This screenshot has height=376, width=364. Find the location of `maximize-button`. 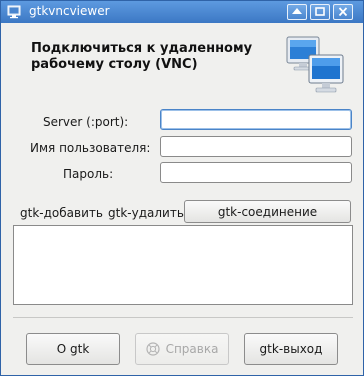

maximize-button is located at coordinates (320, 12).